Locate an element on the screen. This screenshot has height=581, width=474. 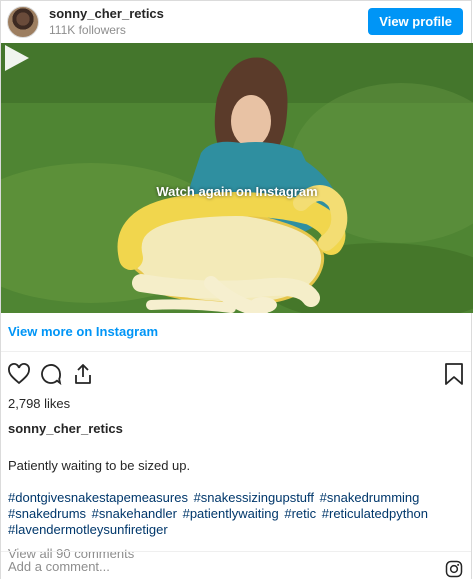
hashtag-link: #snakessizingupstuff is located at coordinates (254, 497).